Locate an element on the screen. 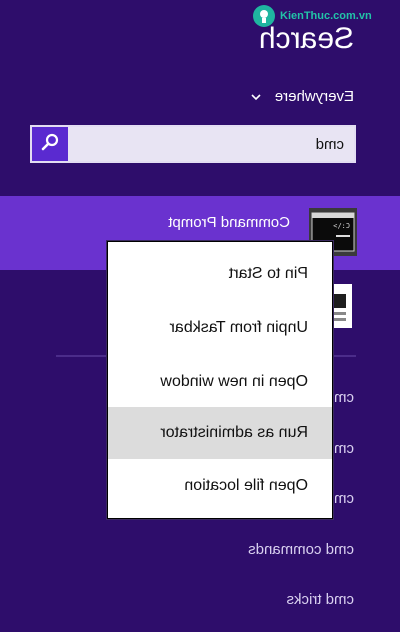  search-box is located at coordinates (193, 144).